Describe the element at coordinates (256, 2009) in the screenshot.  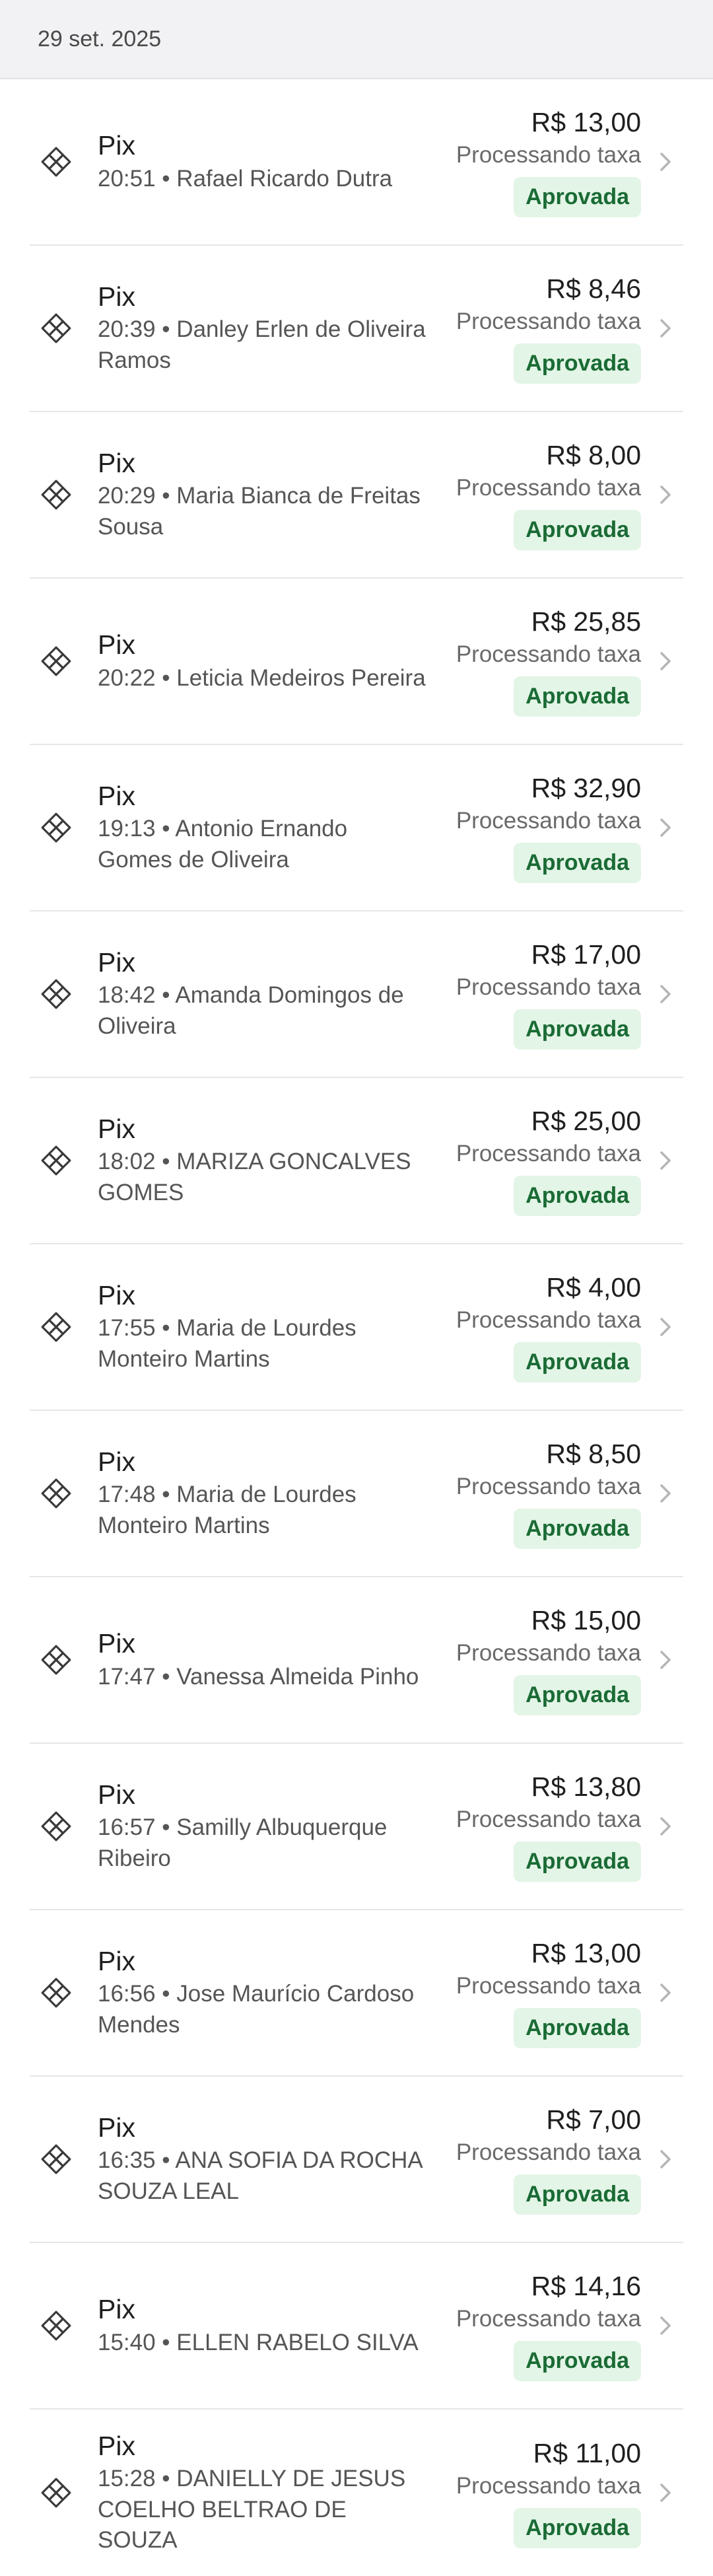
I see `transaction-time-payer: 16:56 • Jose Maurício Cardoso Mendes` at that location.